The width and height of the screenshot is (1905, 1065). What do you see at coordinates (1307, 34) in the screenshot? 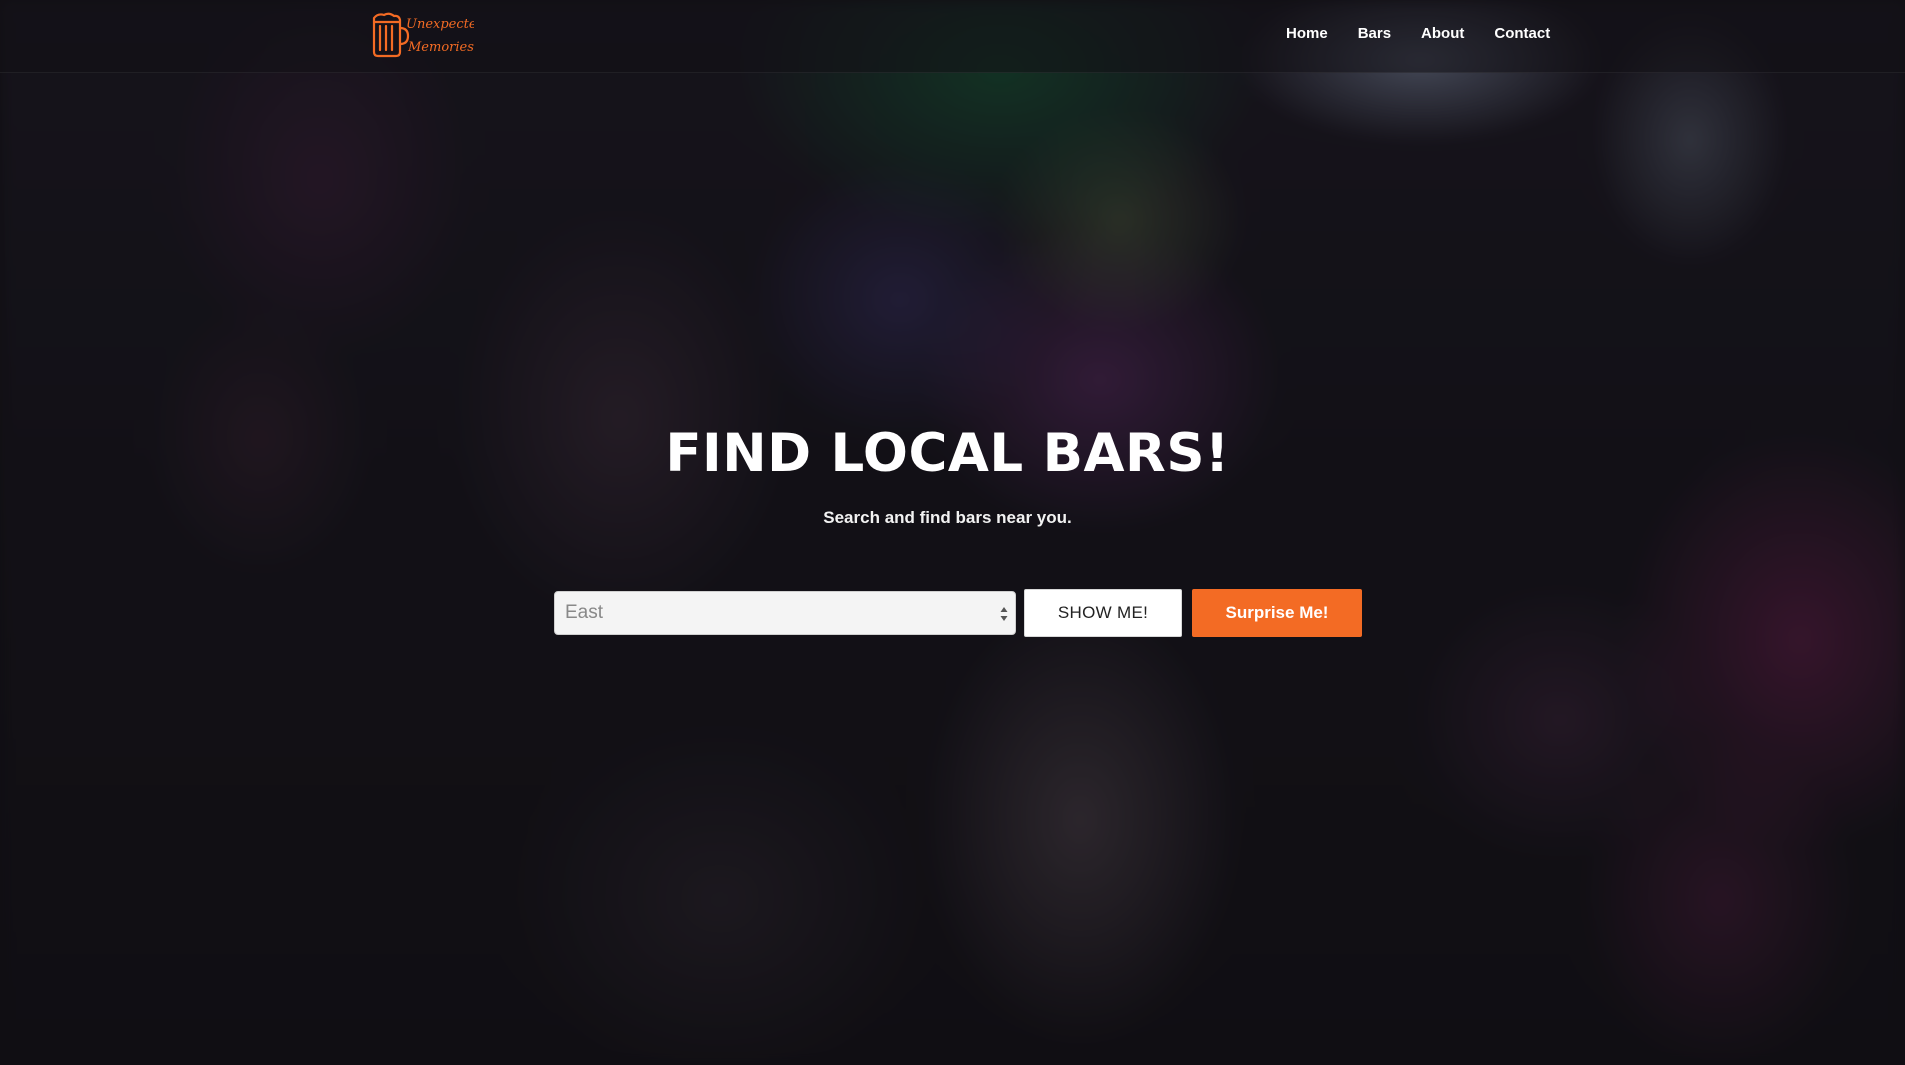
I see `nav-link-home: Home` at bounding box center [1307, 34].